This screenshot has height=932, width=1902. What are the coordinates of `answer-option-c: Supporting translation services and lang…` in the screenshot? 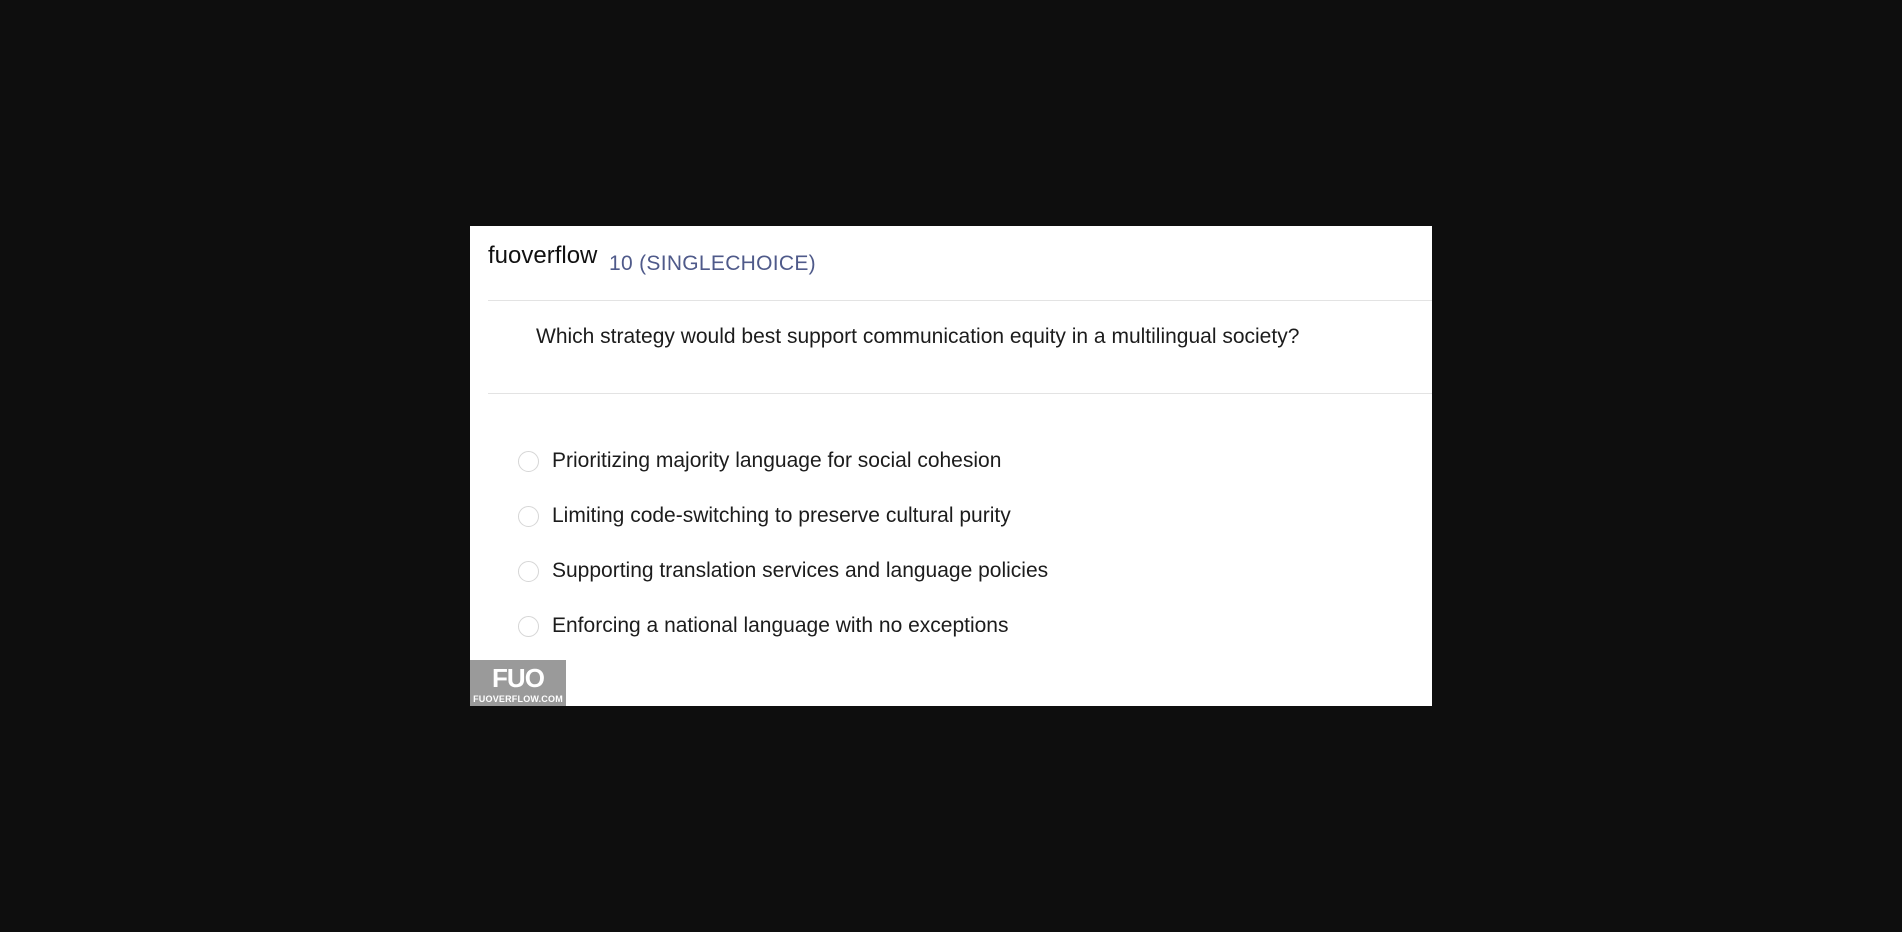 It's located at (783, 585).